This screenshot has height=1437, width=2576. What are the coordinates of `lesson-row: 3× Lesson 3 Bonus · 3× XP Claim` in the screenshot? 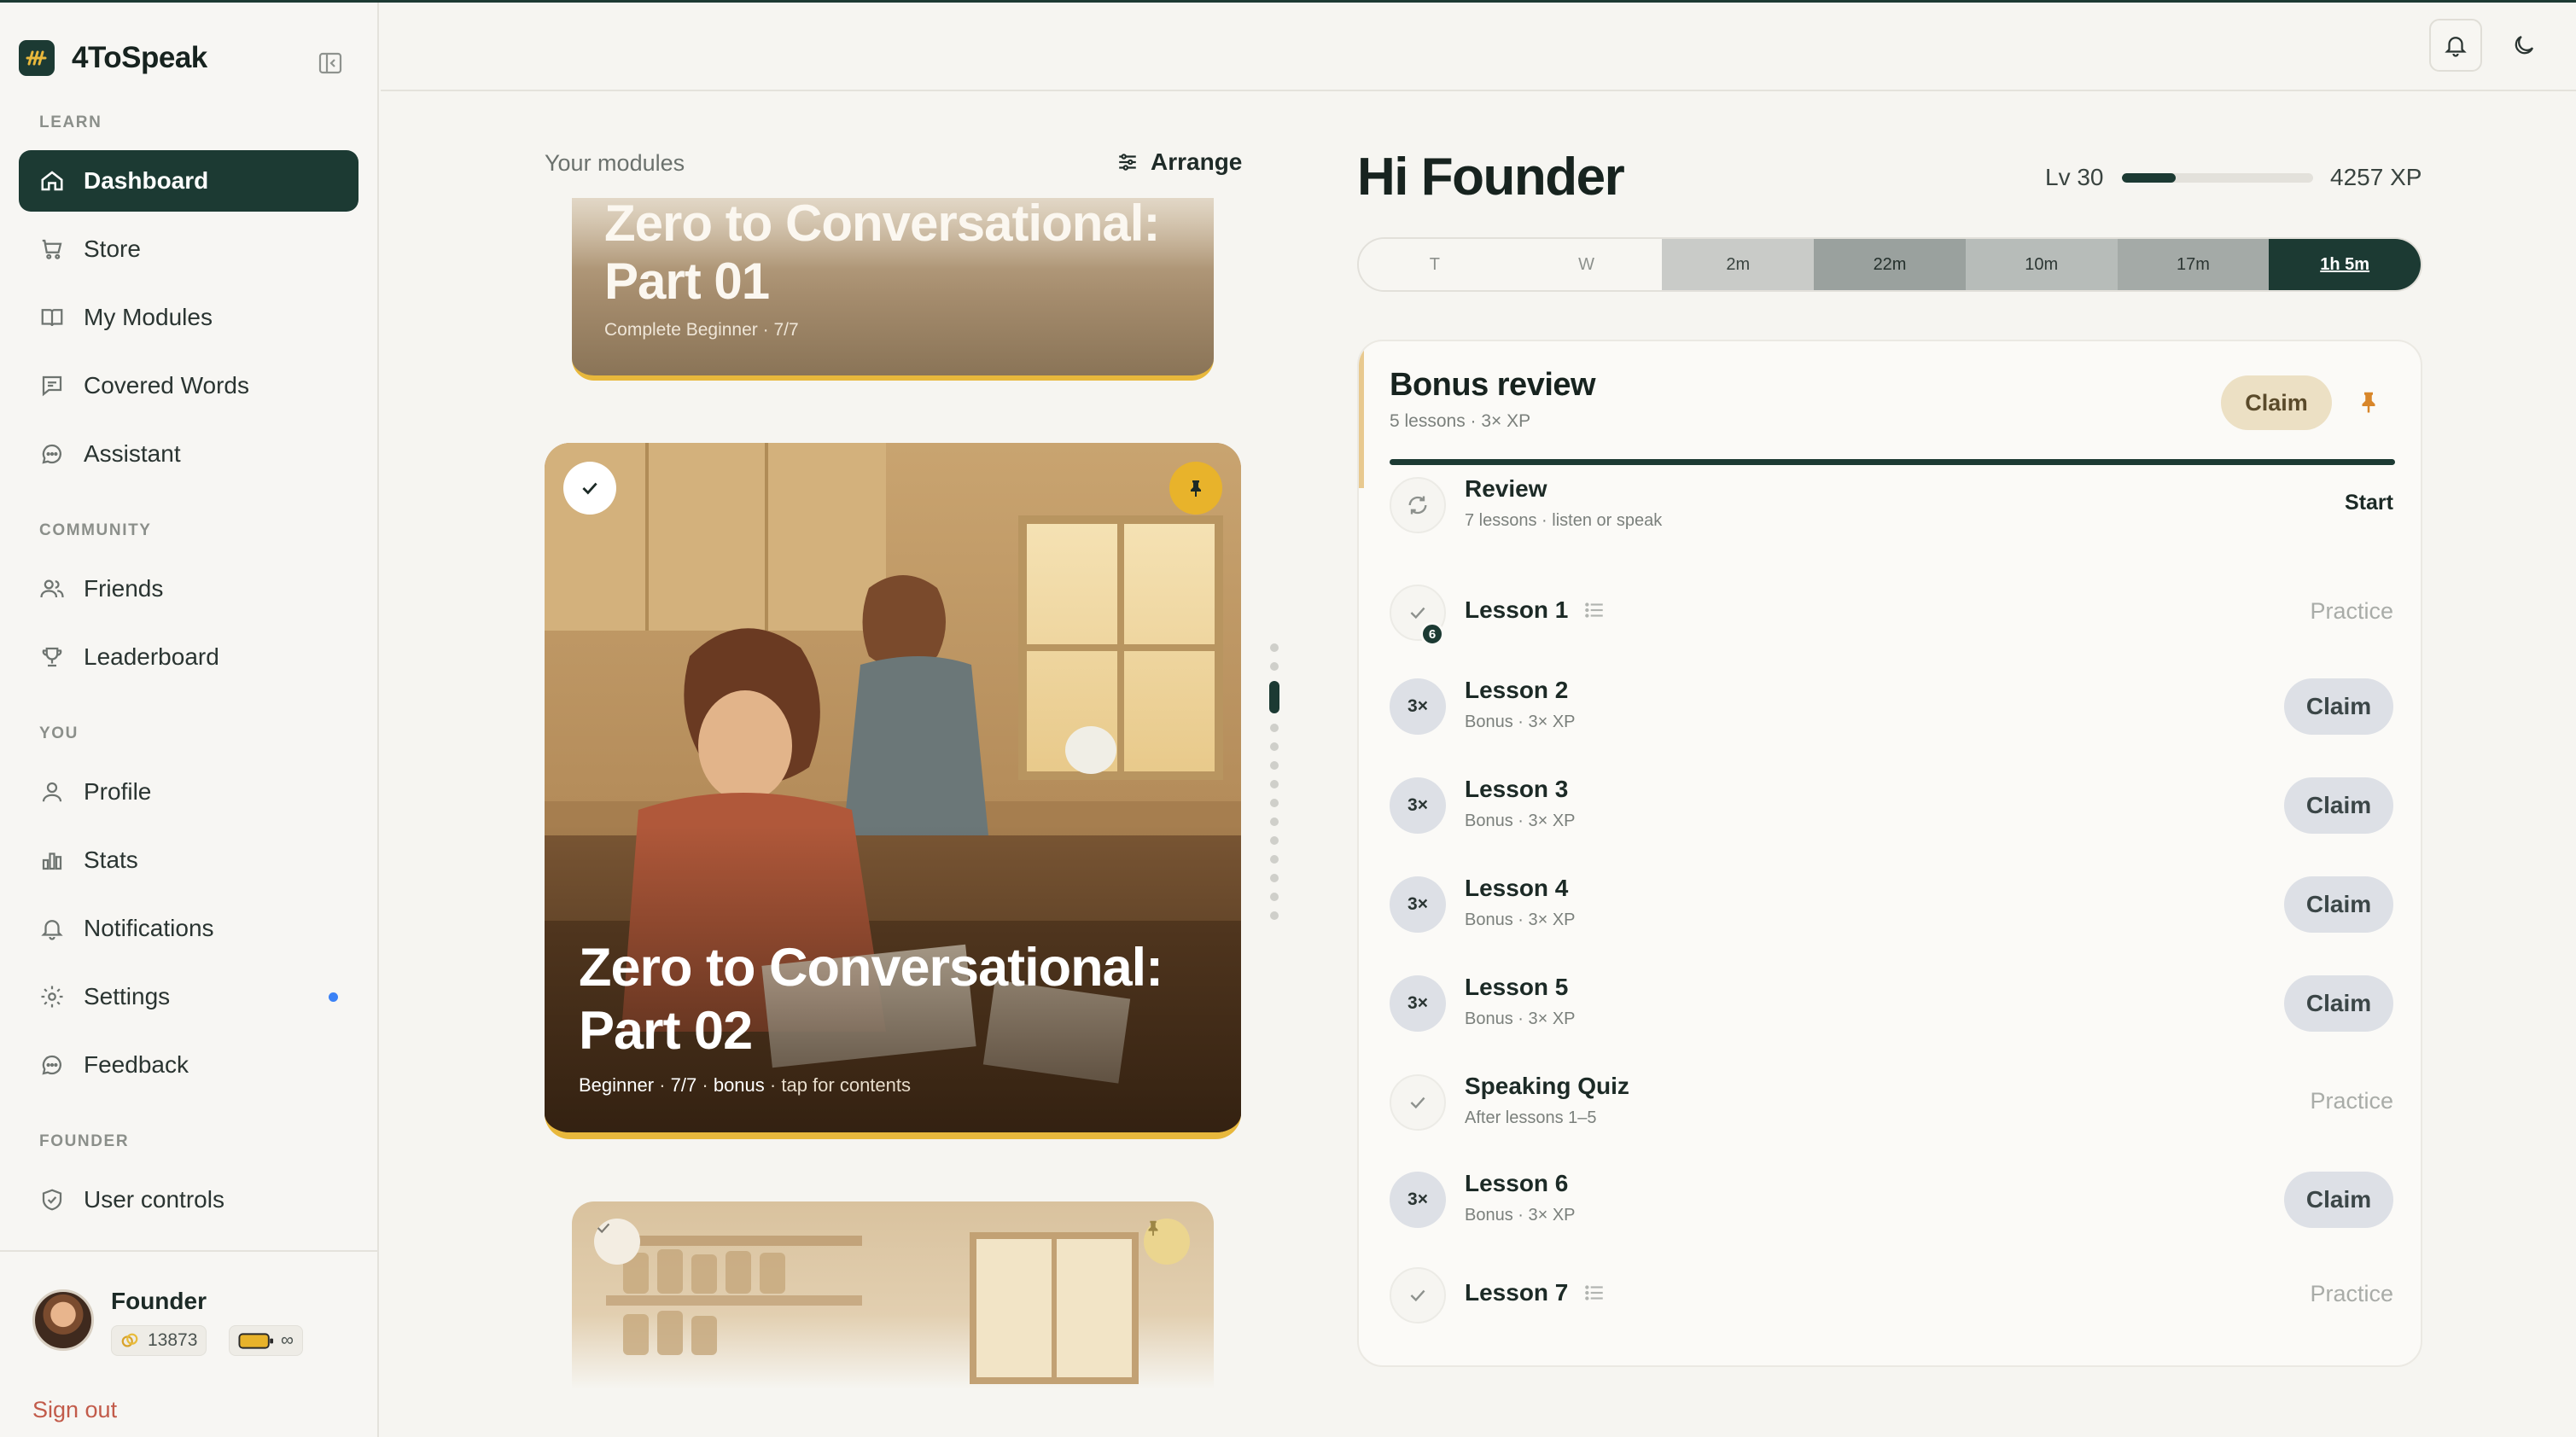 It's located at (1890, 805).